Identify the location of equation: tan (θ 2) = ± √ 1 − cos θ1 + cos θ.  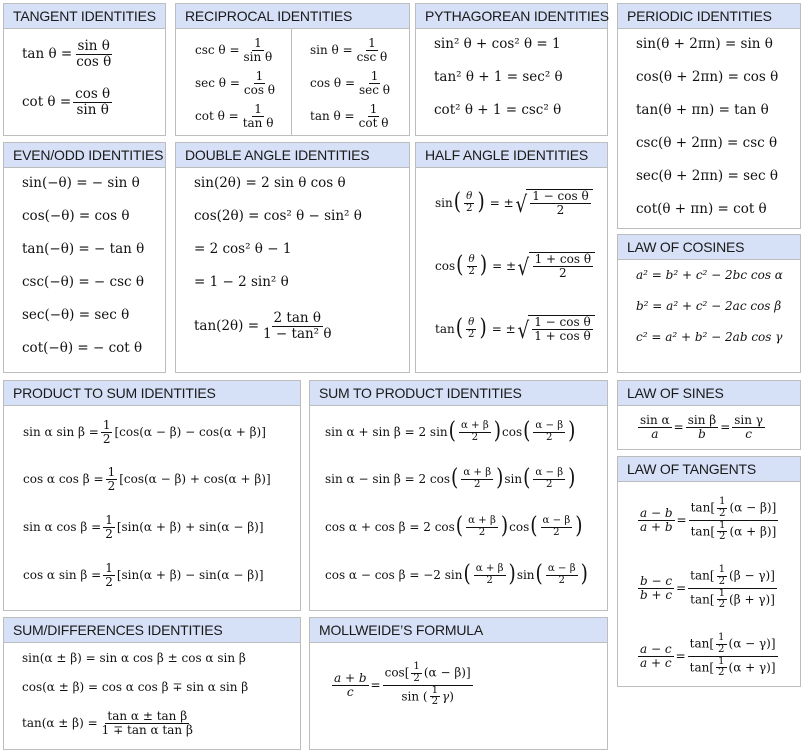
(515, 329).